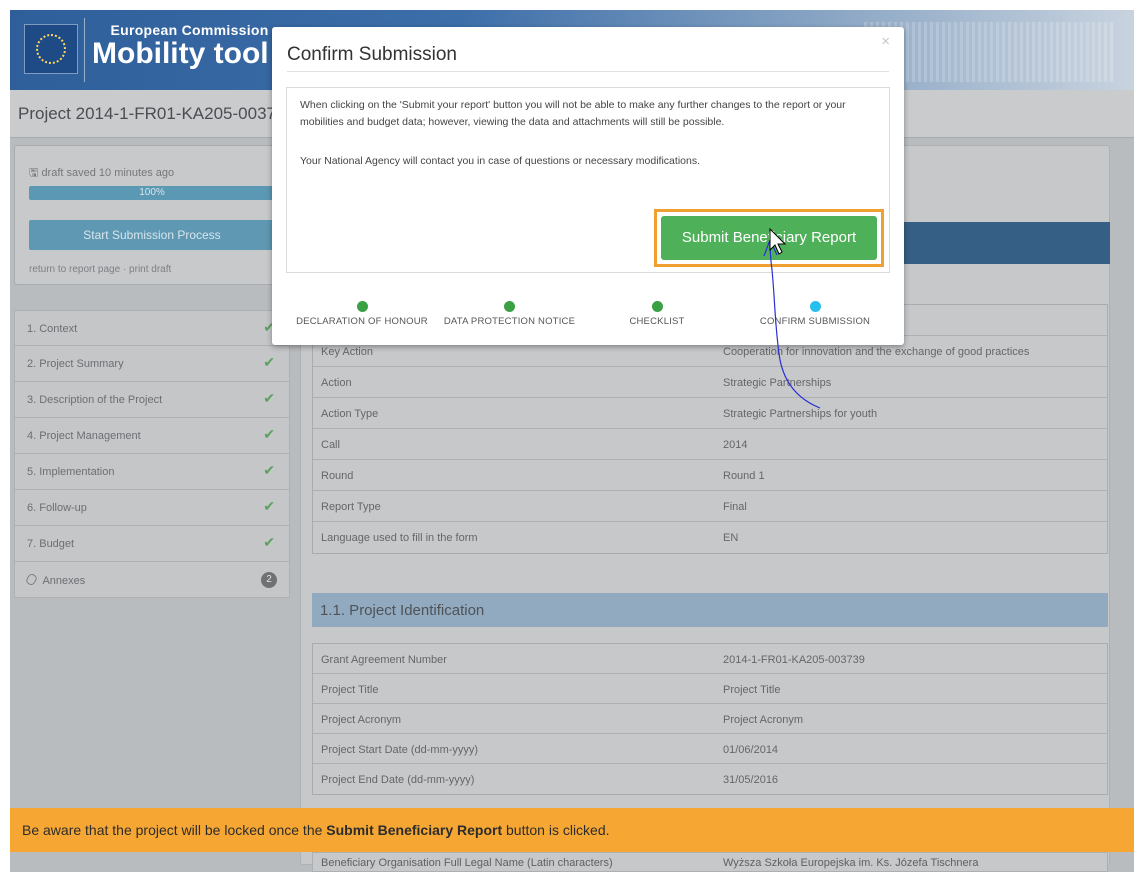 The image size is (1144, 872). Describe the element at coordinates (731, 538) in the screenshot. I see `row-value: EN` at that location.